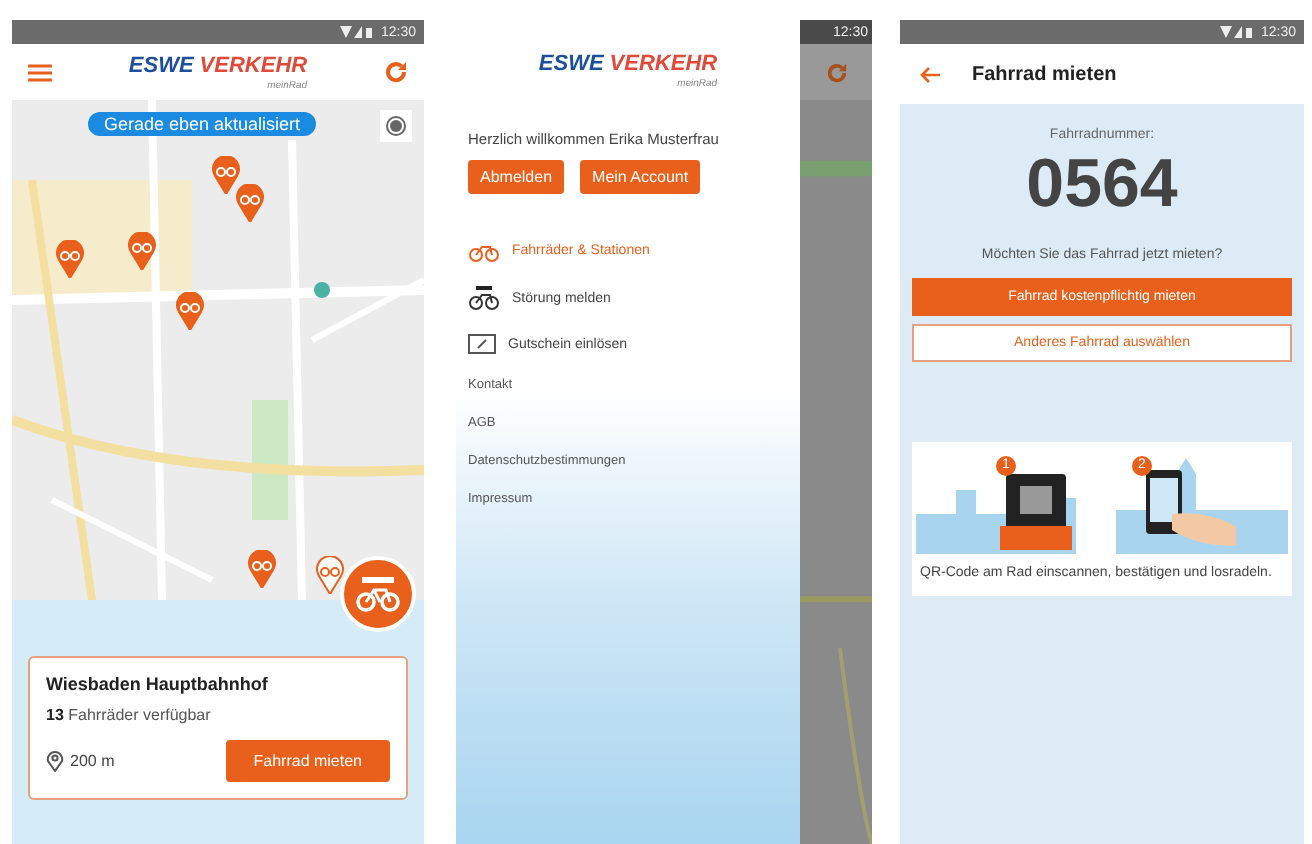  Describe the element at coordinates (139, 715) in the screenshot. I see `availability-label: Fahrräder verfügbar` at that location.